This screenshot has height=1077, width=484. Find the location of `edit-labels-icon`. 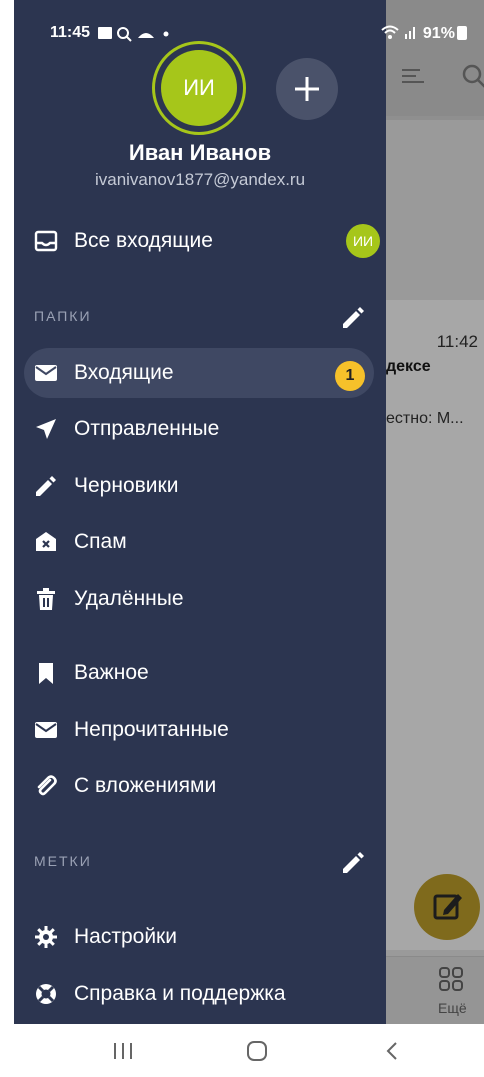

edit-labels-icon is located at coordinates (353, 862).